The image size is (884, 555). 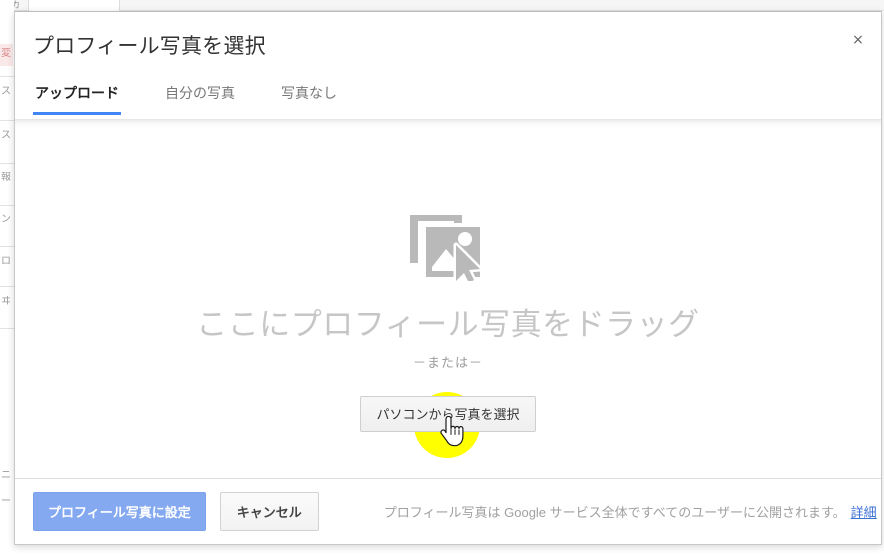 What do you see at coordinates (7, 277) in the screenshot?
I see `background-left-strip: 変 ス ス 報 ン ロ ヰ ニ ー` at bounding box center [7, 277].